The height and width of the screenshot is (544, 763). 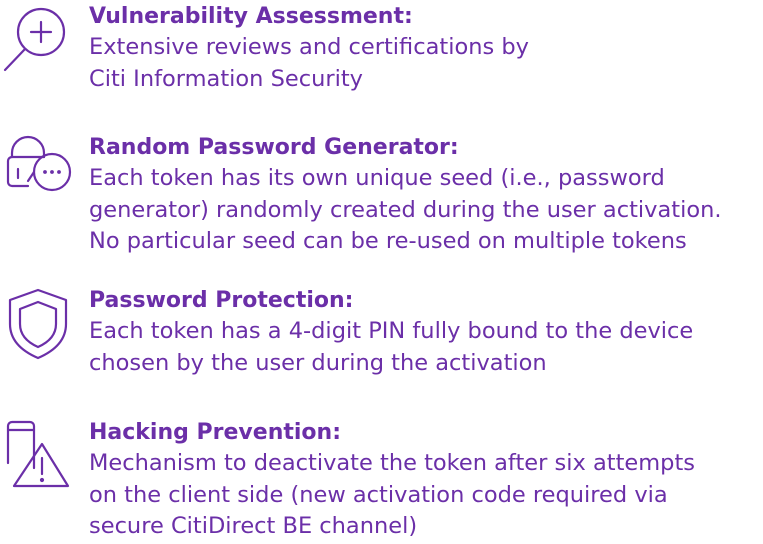 I want to click on lock-chat-icon, so click(x=36, y=171).